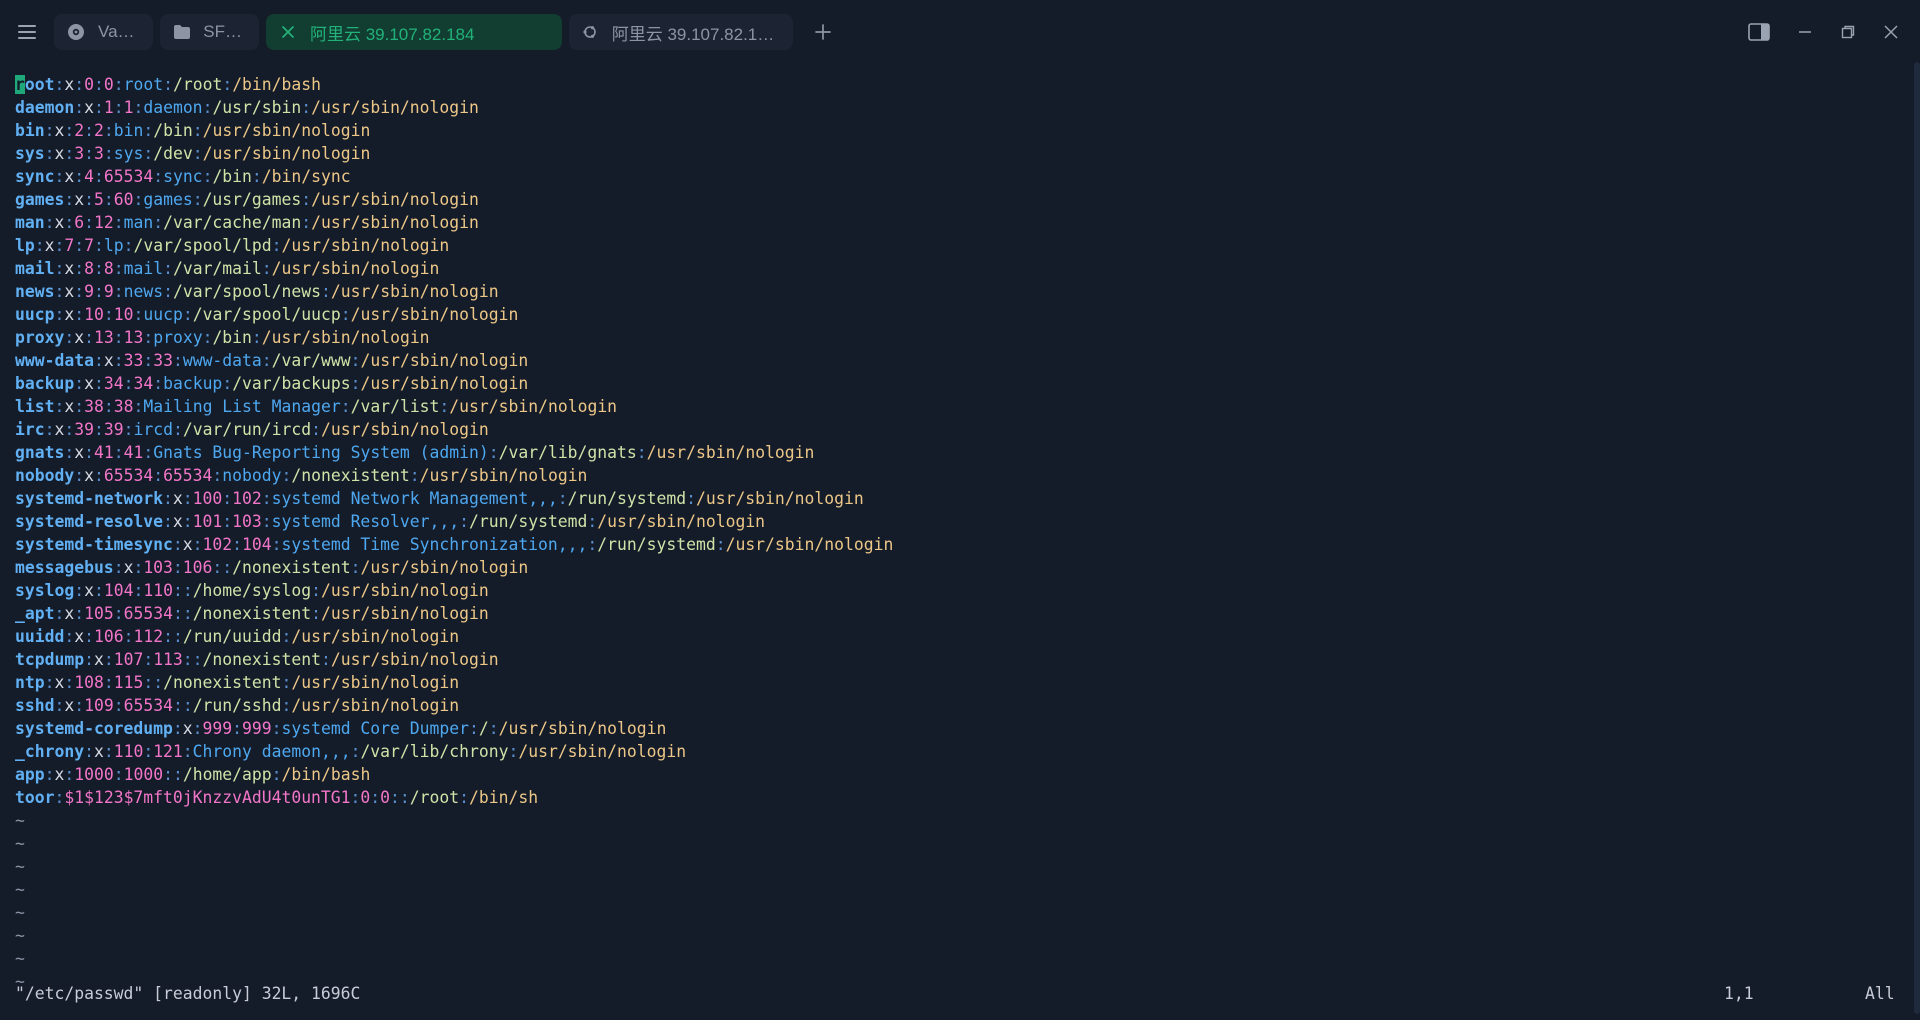  Describe the element at coordinates (69, 245) in the screenshot. I see `passwd-uid: 7` at that location.